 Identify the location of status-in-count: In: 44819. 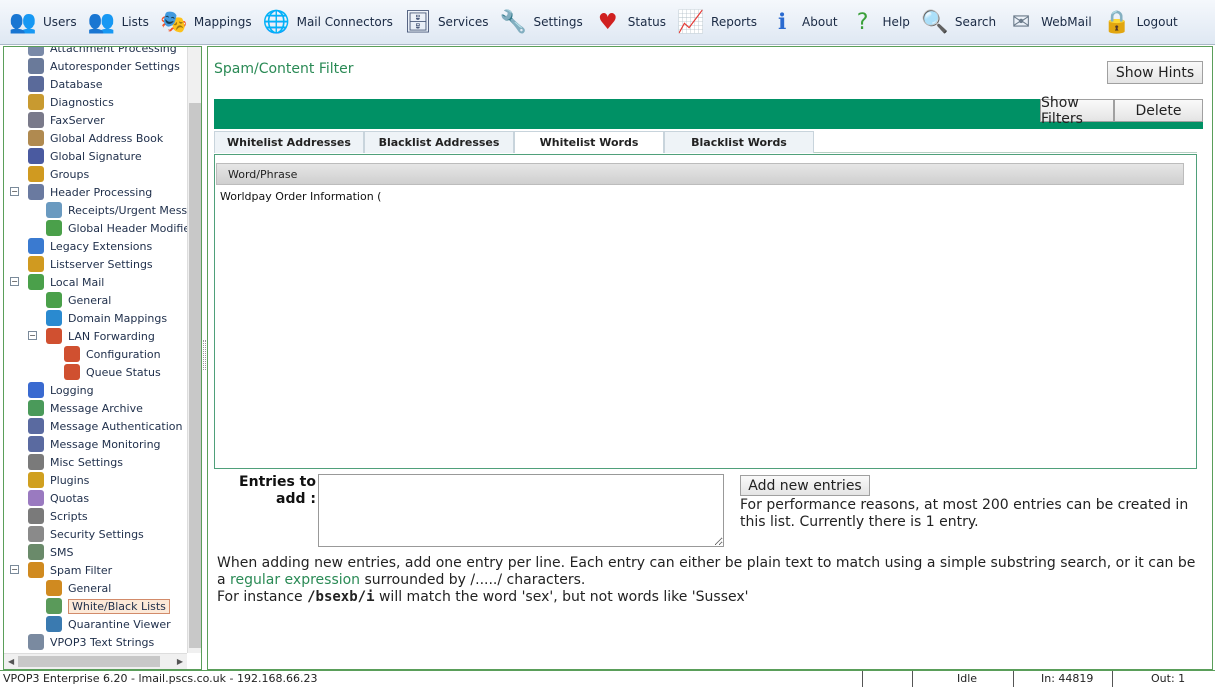
(1067, 678).